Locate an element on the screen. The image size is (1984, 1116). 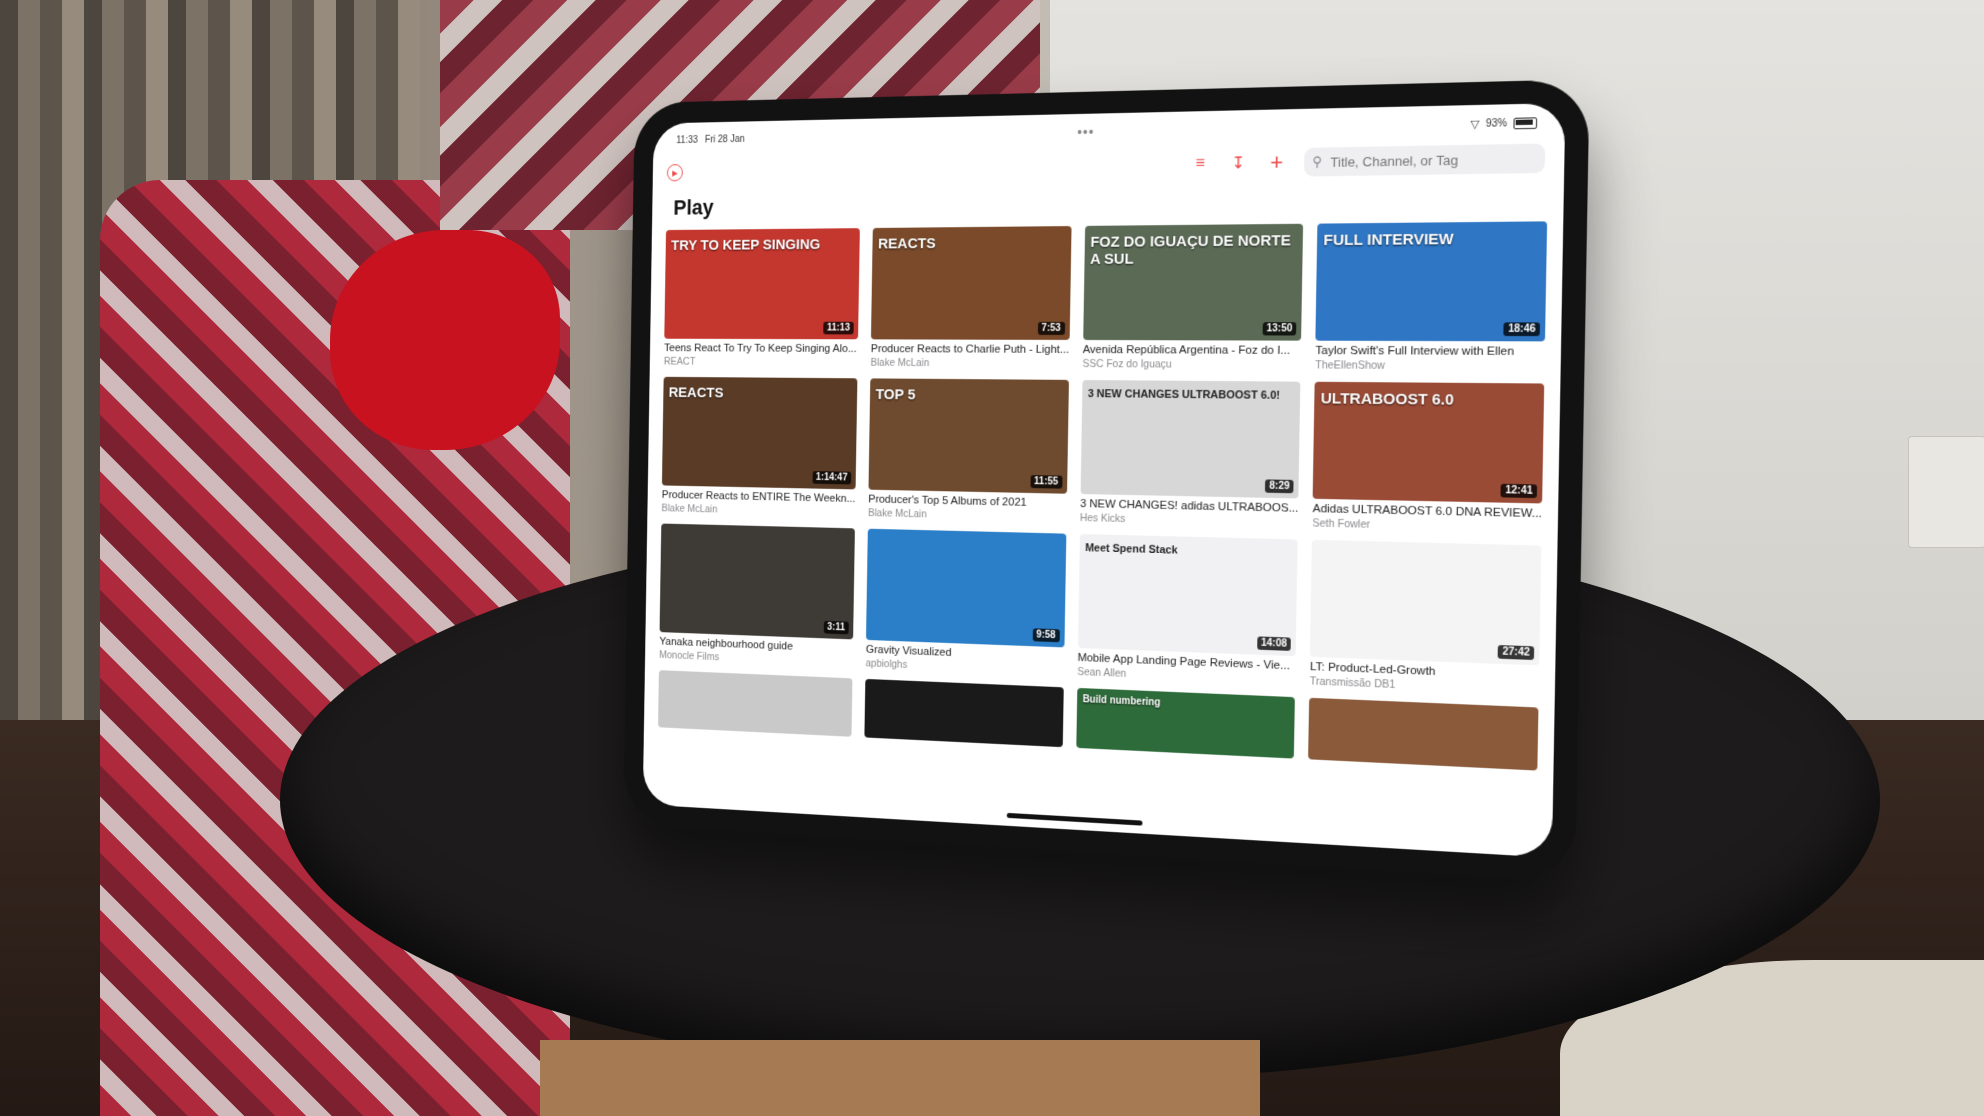
thumbnail-caption: TRY TO KEEP SINGING is located at coordinates (745, 245).